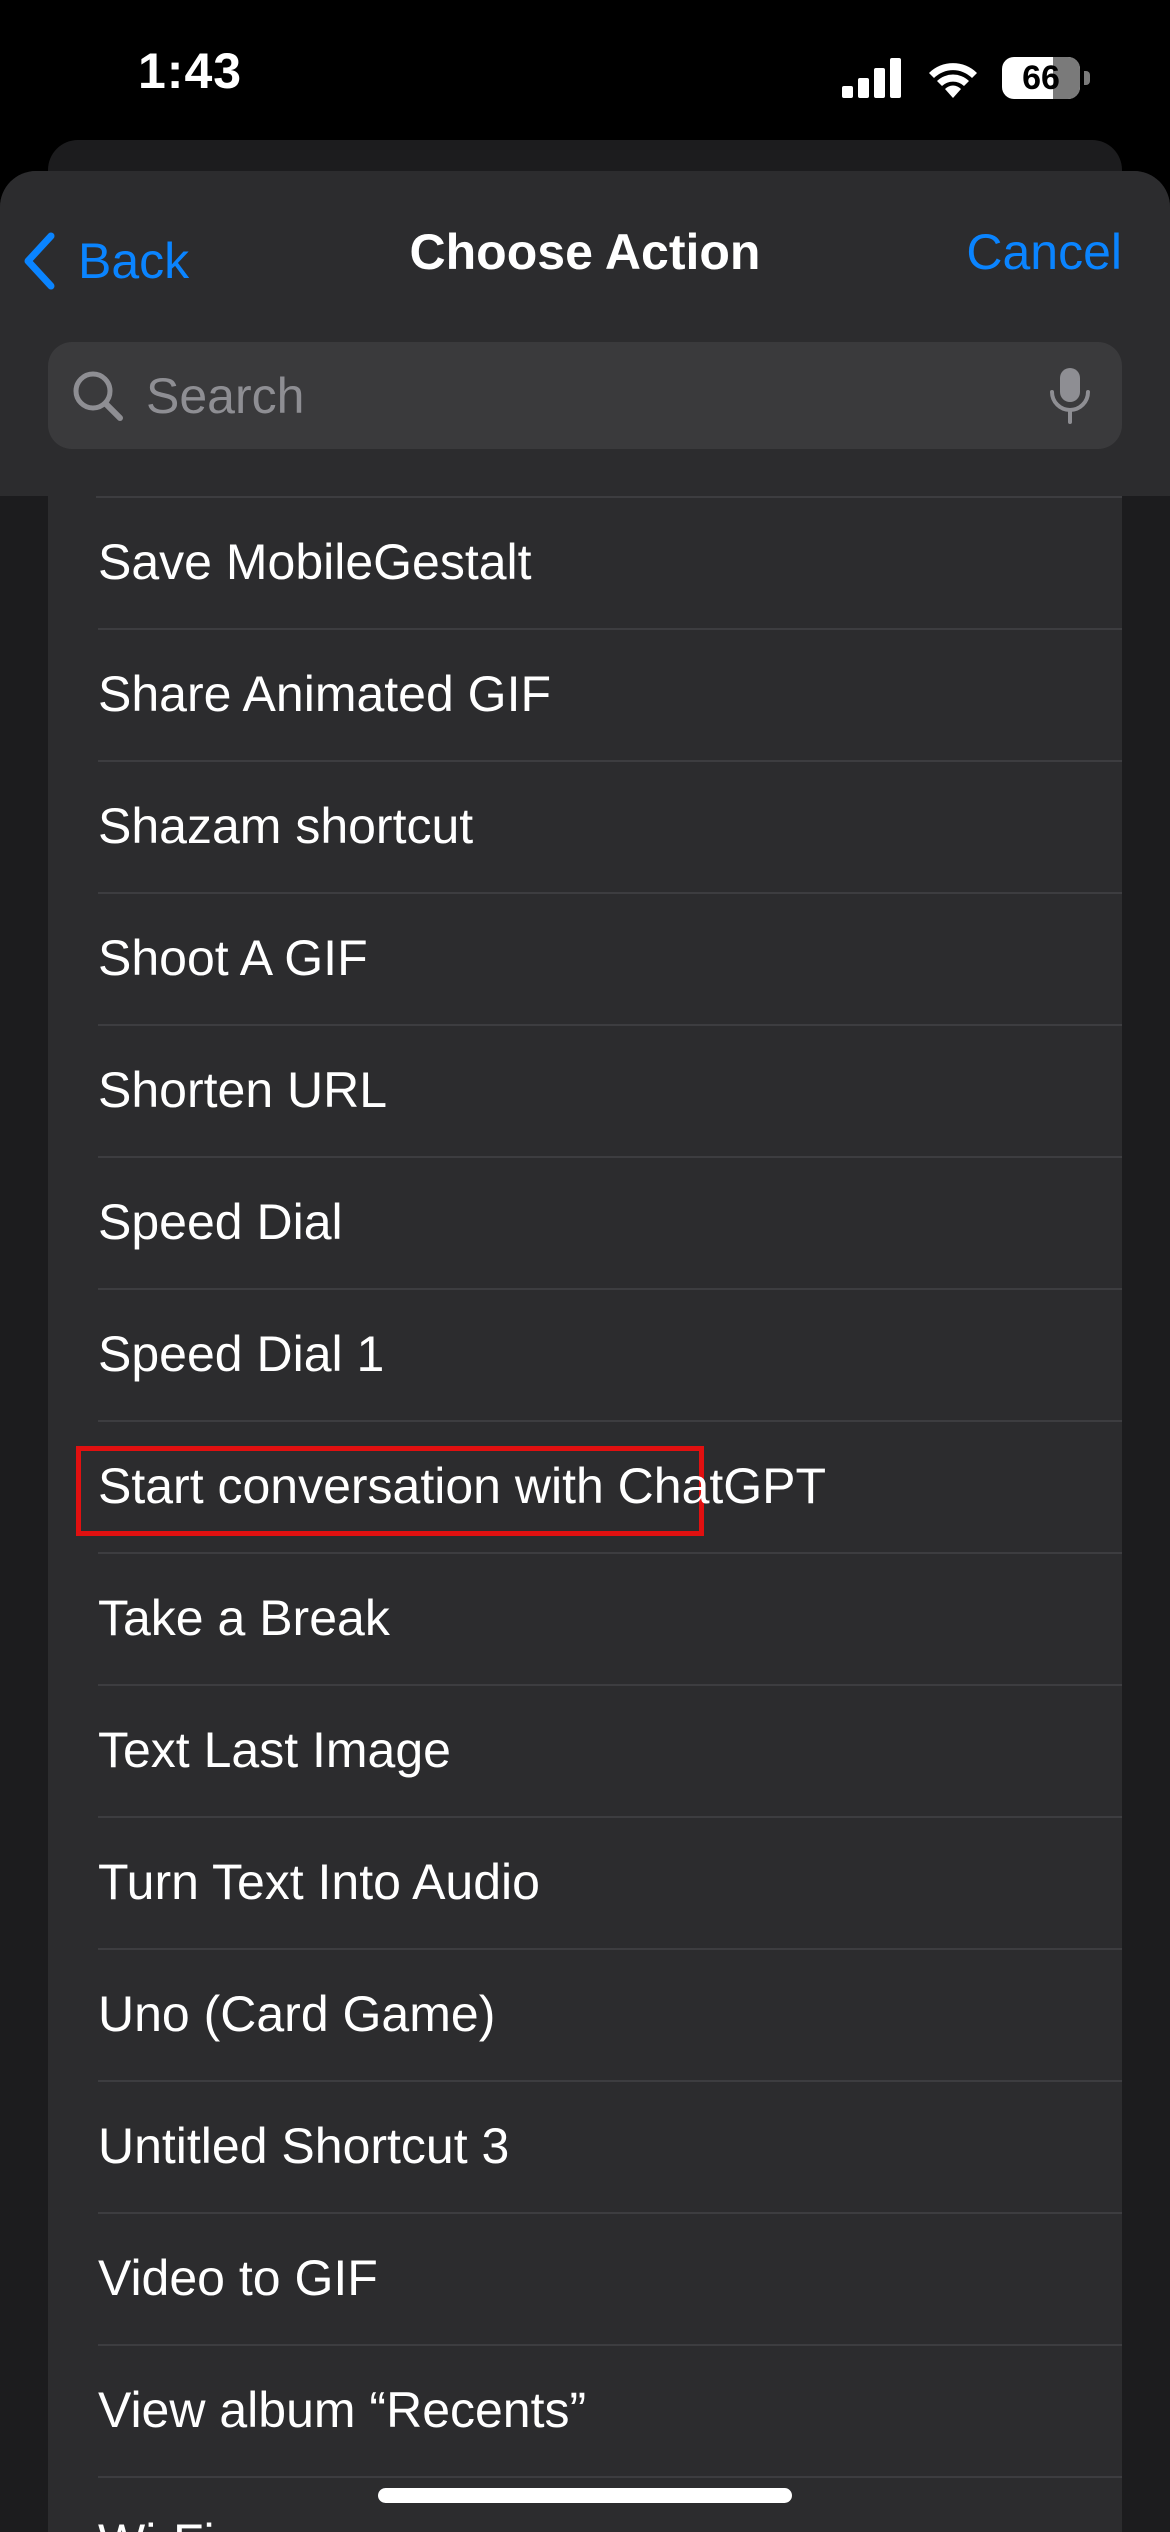 The width and height of the screenshot is (1170, 2532). Describe the element at coordinates (325, 694) in the screenshot. I see `list-item-label: Share Animated GIF` at that location.